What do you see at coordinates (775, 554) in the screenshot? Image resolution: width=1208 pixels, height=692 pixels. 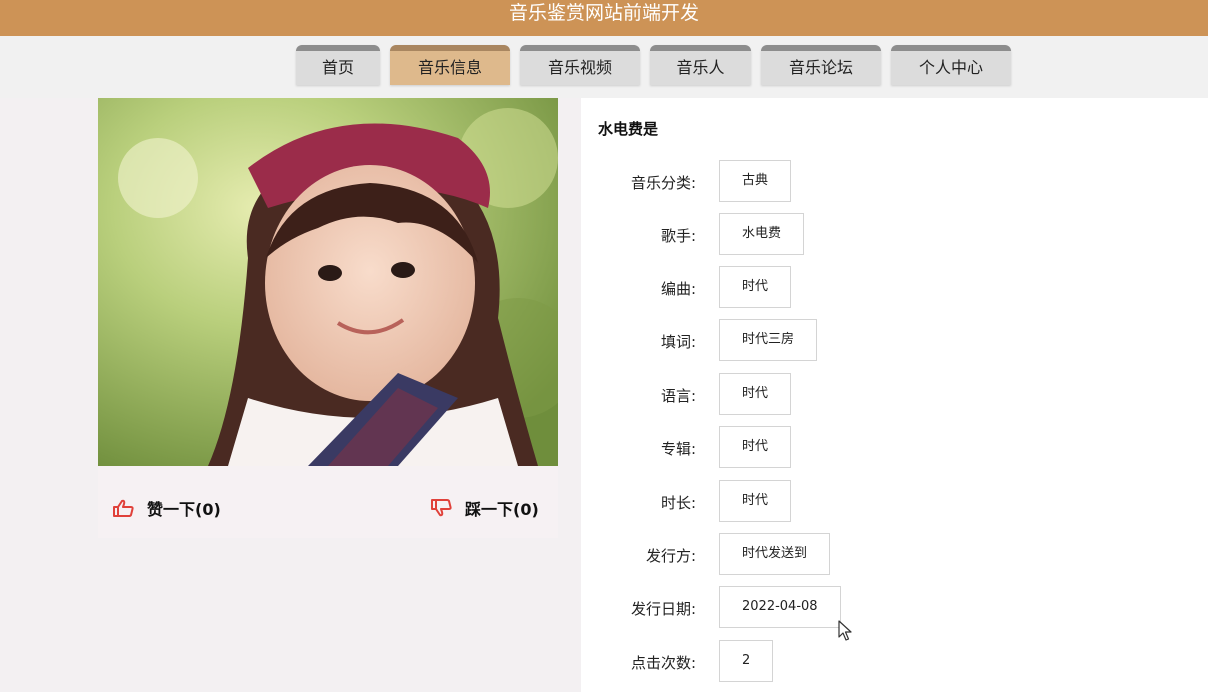 I see `field-value: 时代发送到` at bounding box center [775, 554].